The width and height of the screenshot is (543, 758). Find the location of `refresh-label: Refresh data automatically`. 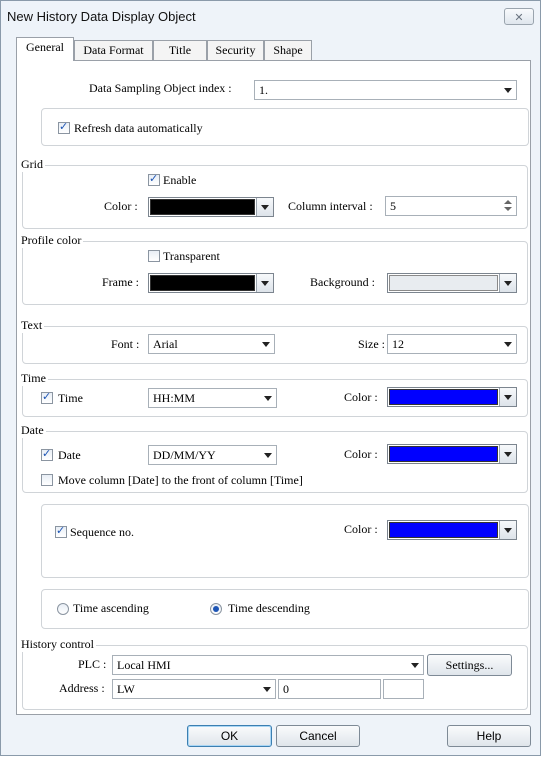

refresh-label: Refresh data automatically is located at coordinates (138, 128).